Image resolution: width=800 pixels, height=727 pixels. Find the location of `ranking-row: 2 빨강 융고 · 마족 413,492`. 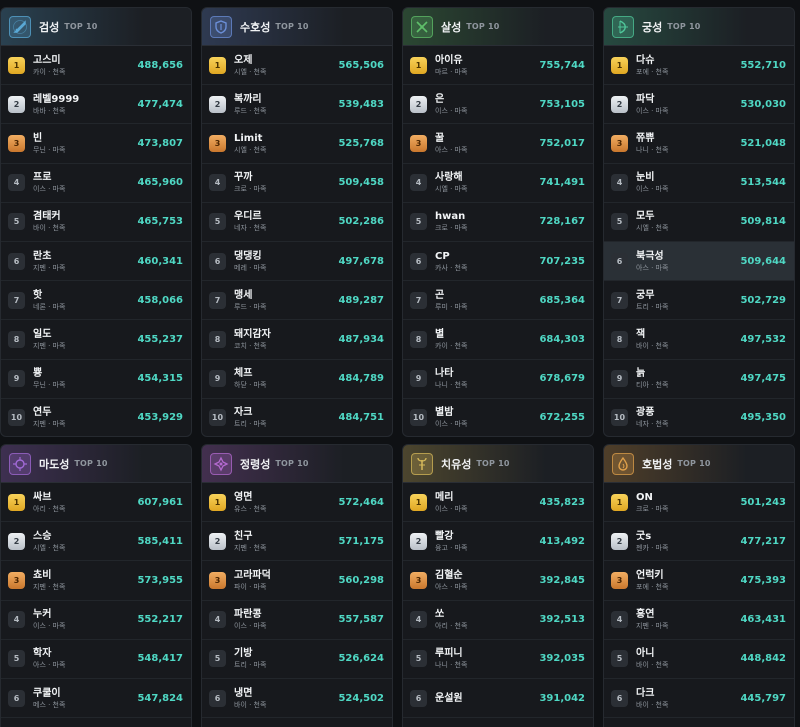

ranking-row: 2 빨강 융고 · 마족 413,492 is located at coordinates (498, 542).